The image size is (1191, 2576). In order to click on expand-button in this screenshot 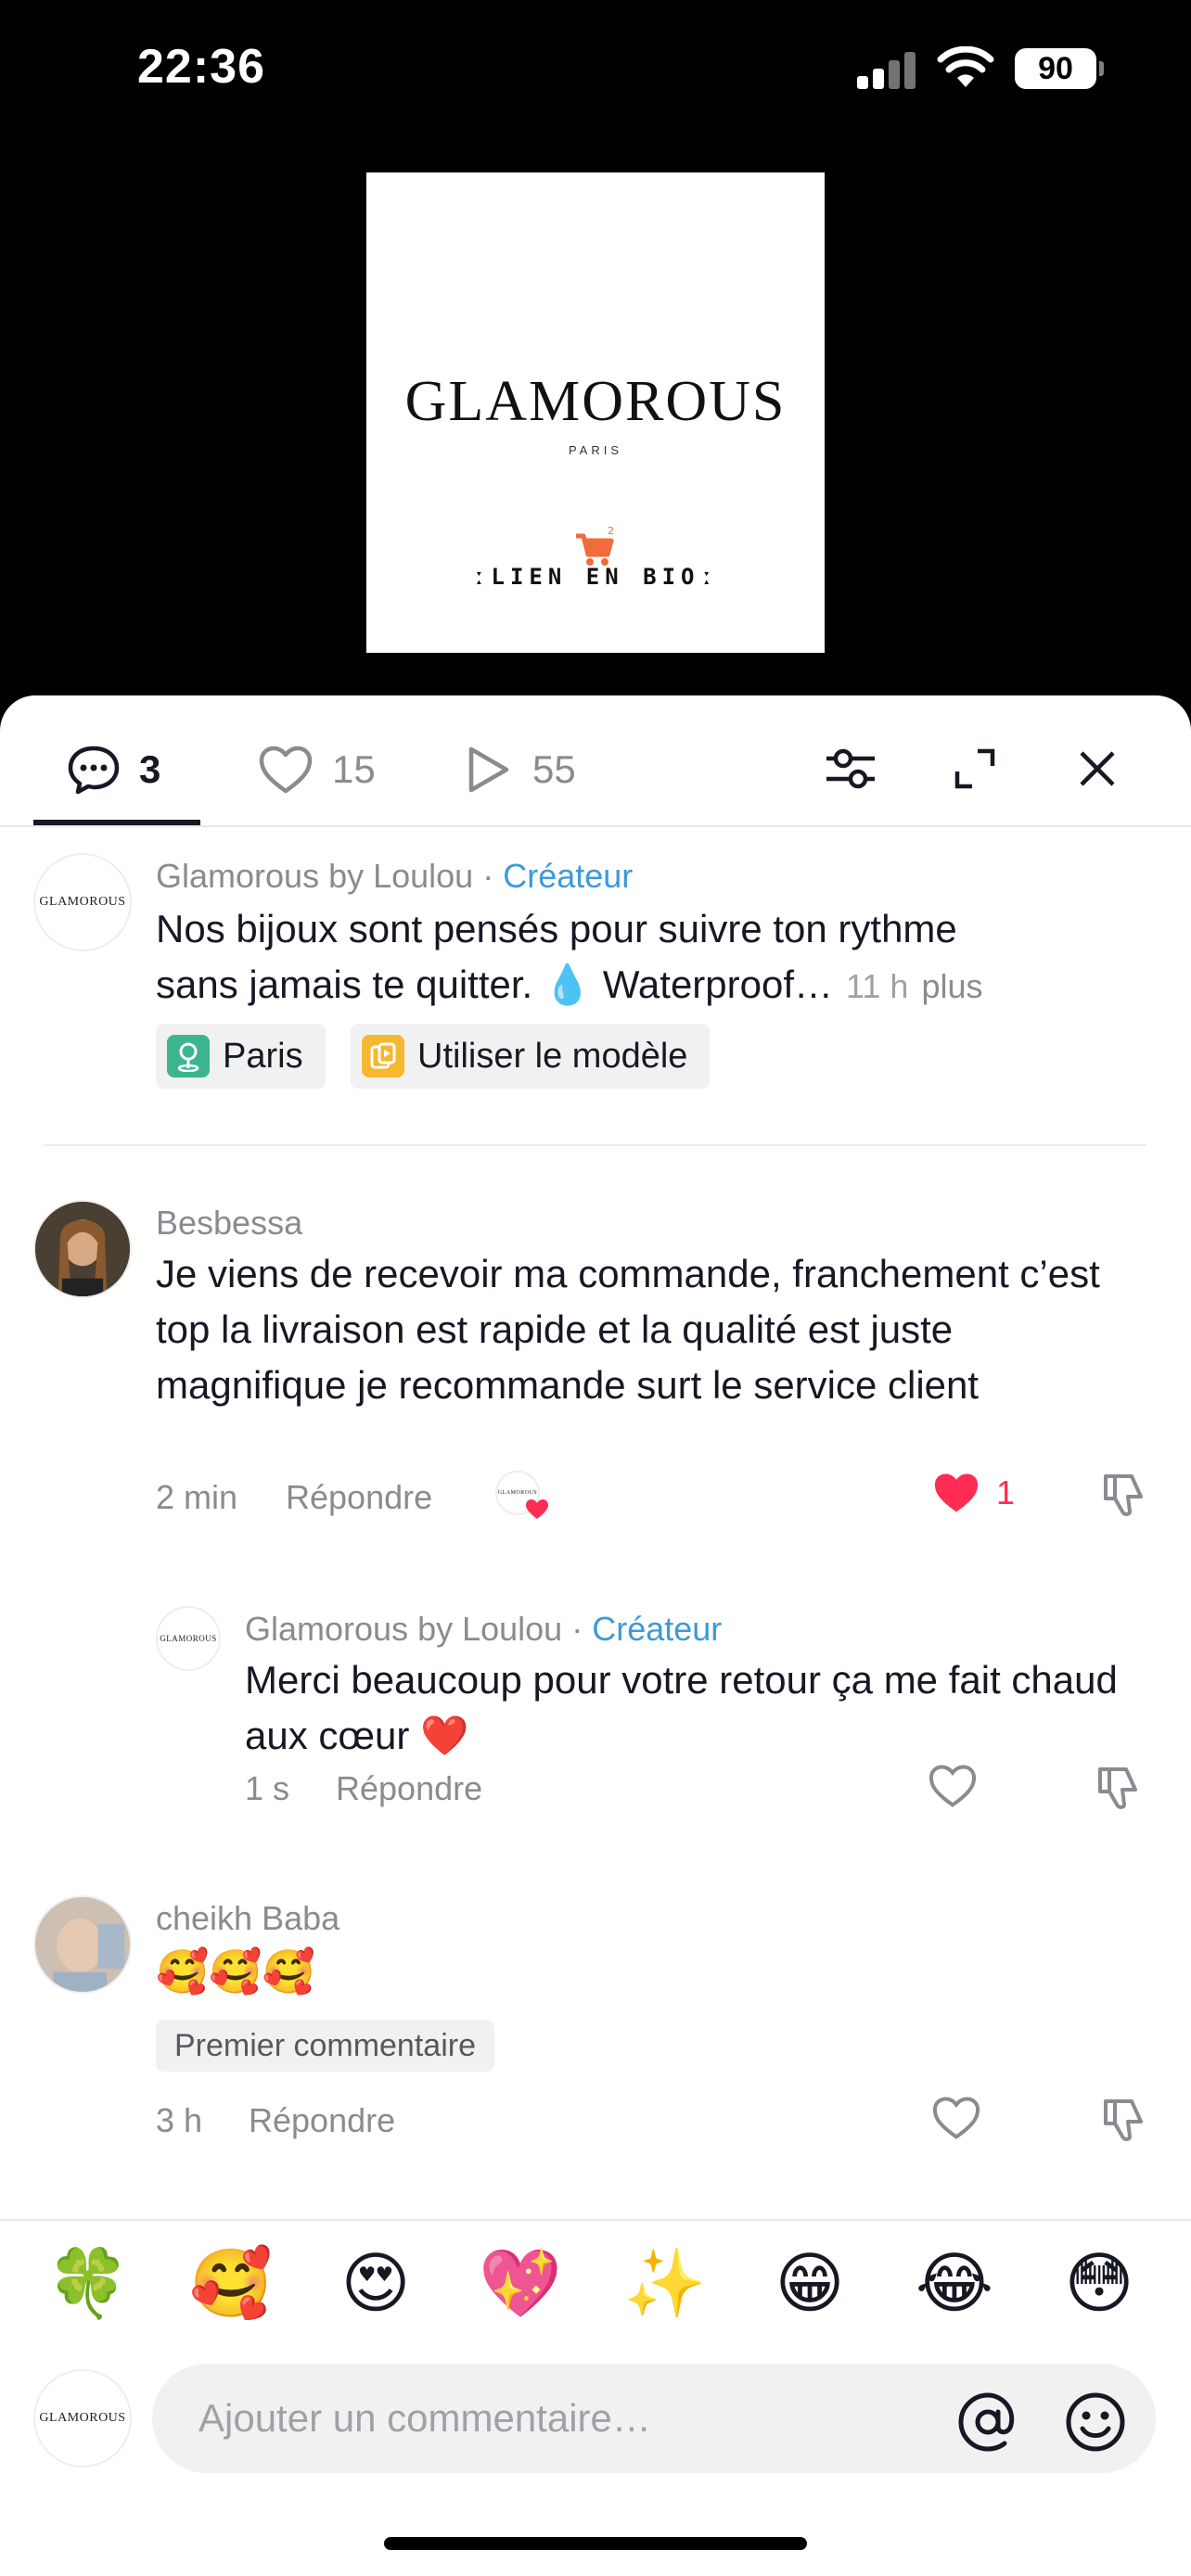, I will do `click(974, 769)`.